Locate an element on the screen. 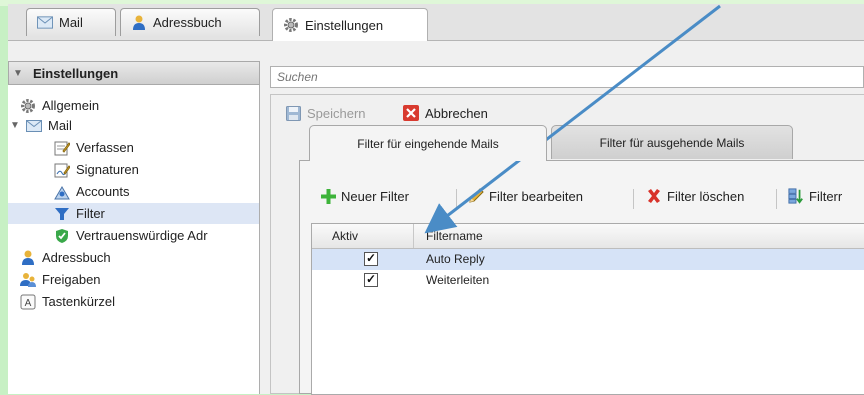 The height and width of the screenshot is (395, 864). sidebar-item-label: Mail is located at coordinates (60, 125).